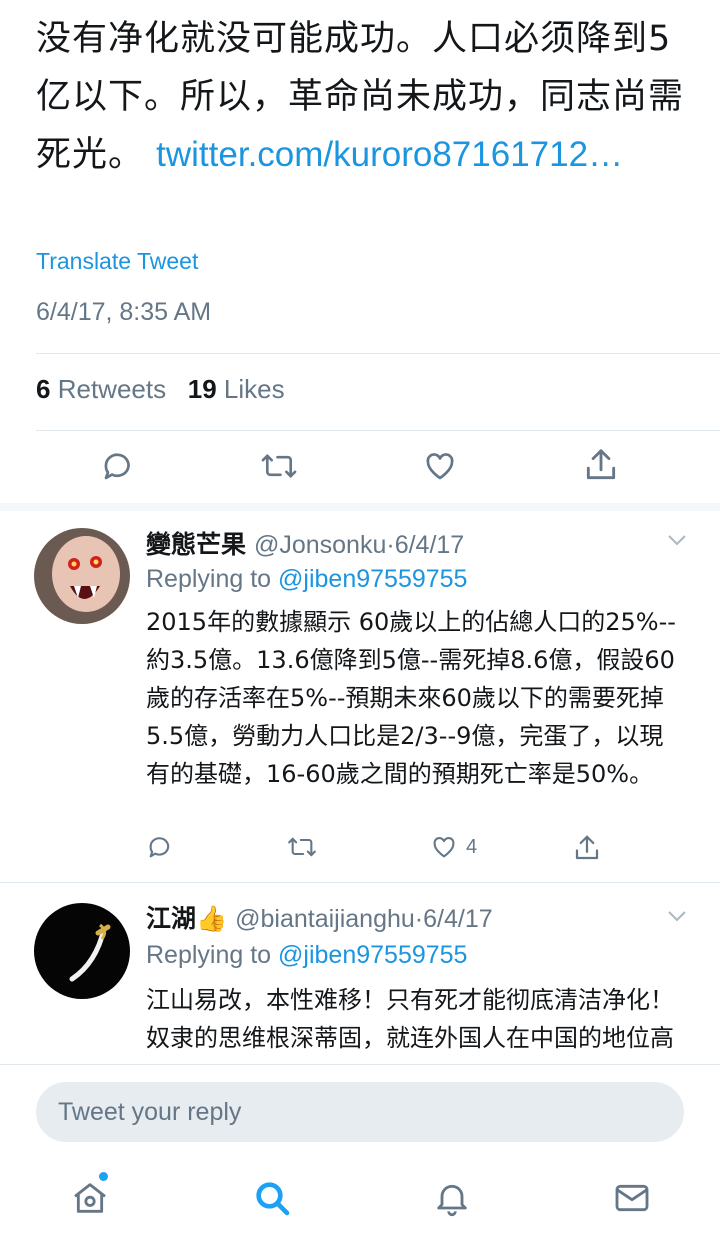 This screenshot has width=720, height=1239. What do you see at coordinates (43, 389) in the screenshot?
I see `retweets-count: 6` at bounding box center [43, 389].